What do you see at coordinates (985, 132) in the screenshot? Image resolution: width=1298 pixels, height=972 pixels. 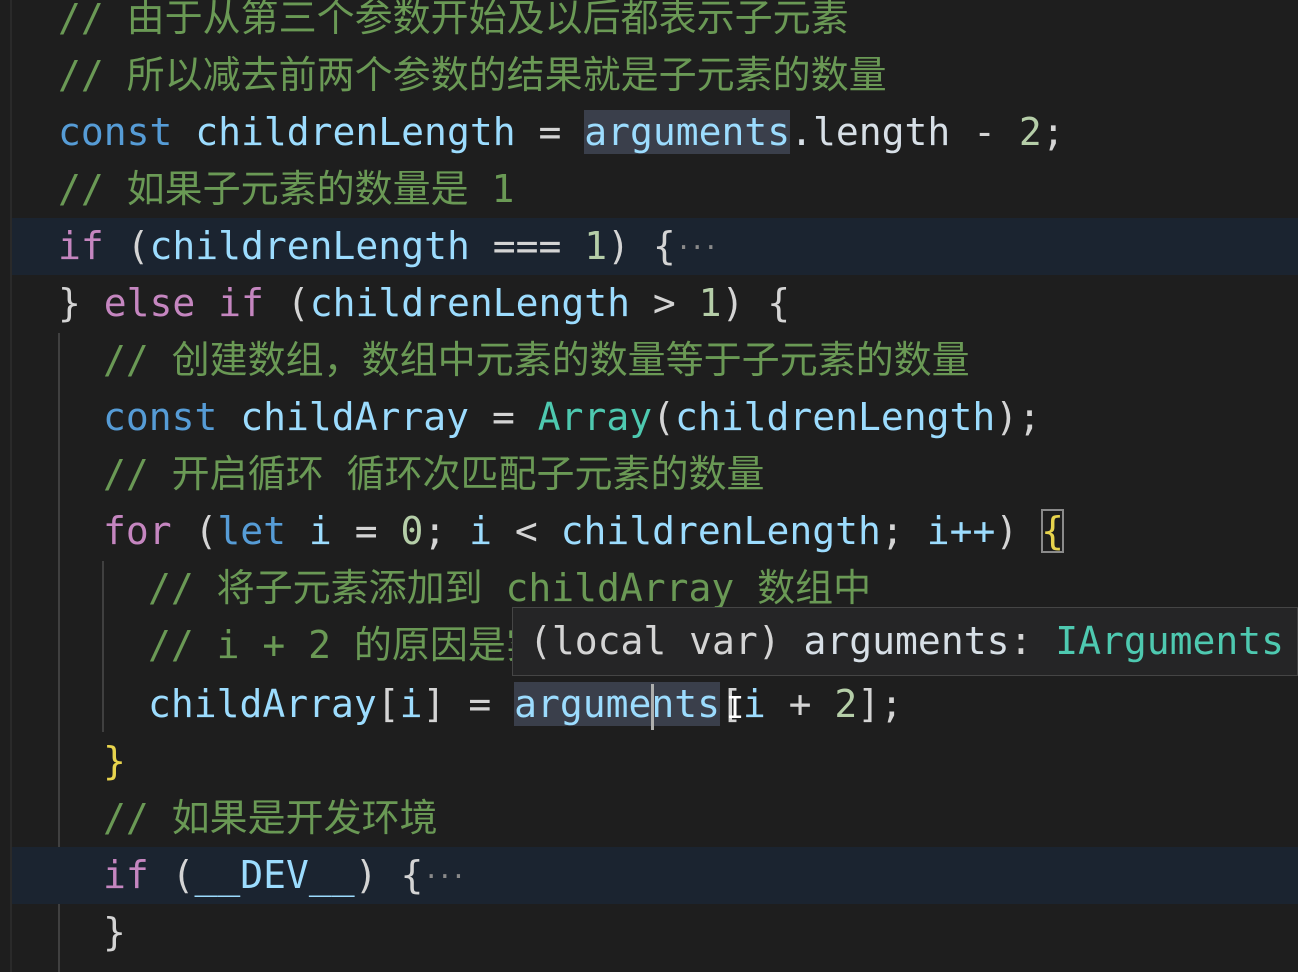 I see `operator: -` at bounding box center [985, 132].